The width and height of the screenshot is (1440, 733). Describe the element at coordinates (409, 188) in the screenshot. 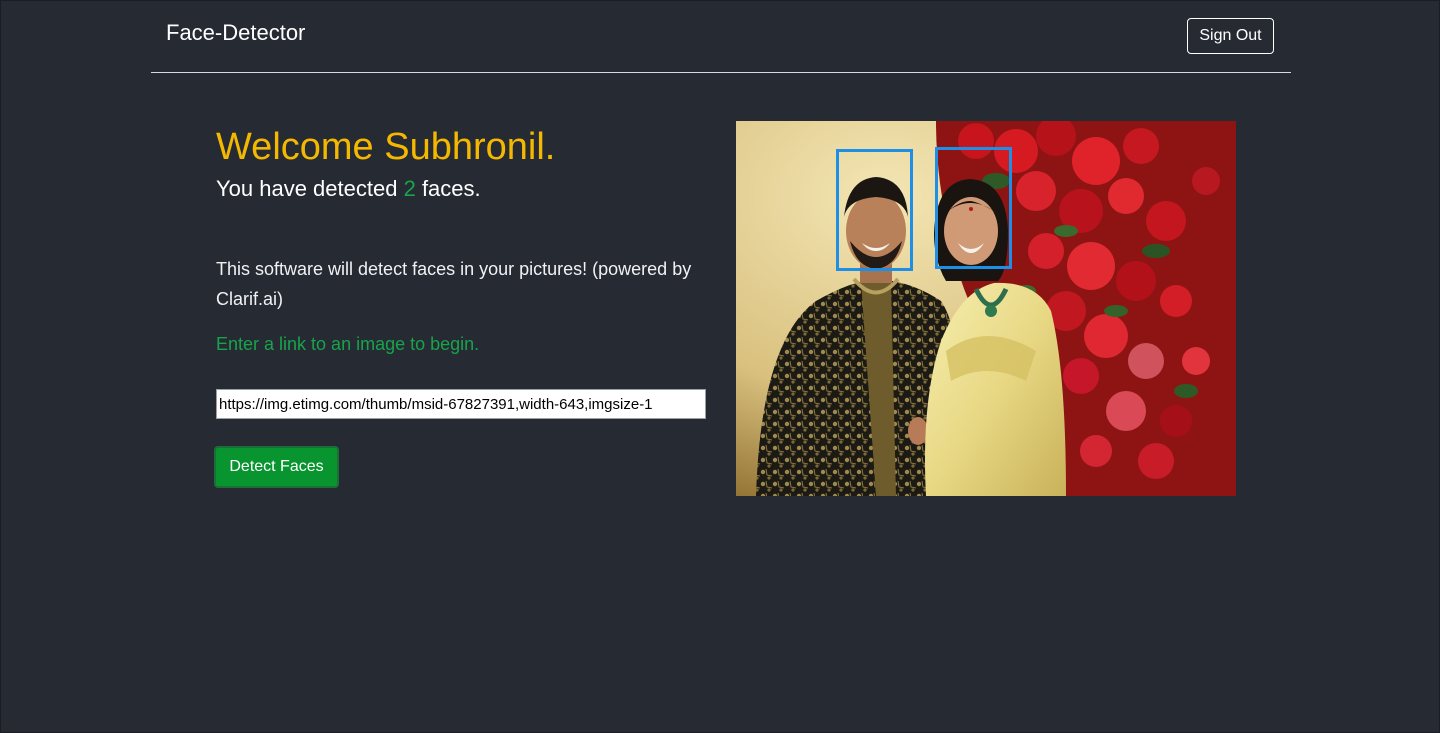

I see `face-count: 2` at that location.